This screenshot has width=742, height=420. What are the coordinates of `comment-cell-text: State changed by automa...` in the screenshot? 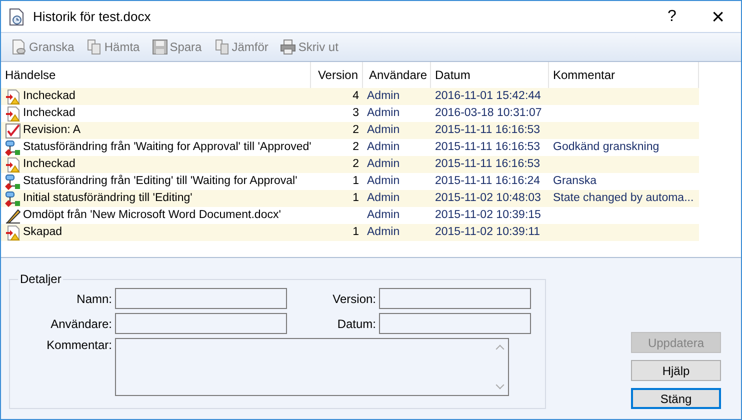 It's located at (623, 198).